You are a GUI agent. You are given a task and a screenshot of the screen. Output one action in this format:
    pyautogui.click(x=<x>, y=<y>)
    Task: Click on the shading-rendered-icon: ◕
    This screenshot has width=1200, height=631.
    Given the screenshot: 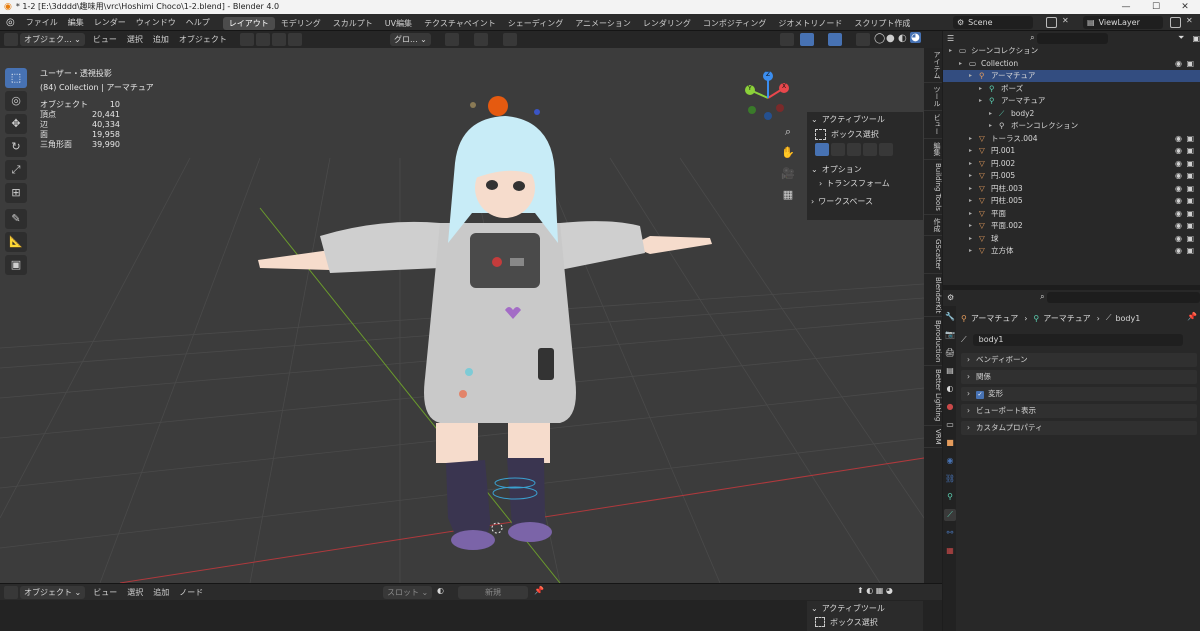 What is the action you would take?
    pyautogui.click(x=915, y=37)
    